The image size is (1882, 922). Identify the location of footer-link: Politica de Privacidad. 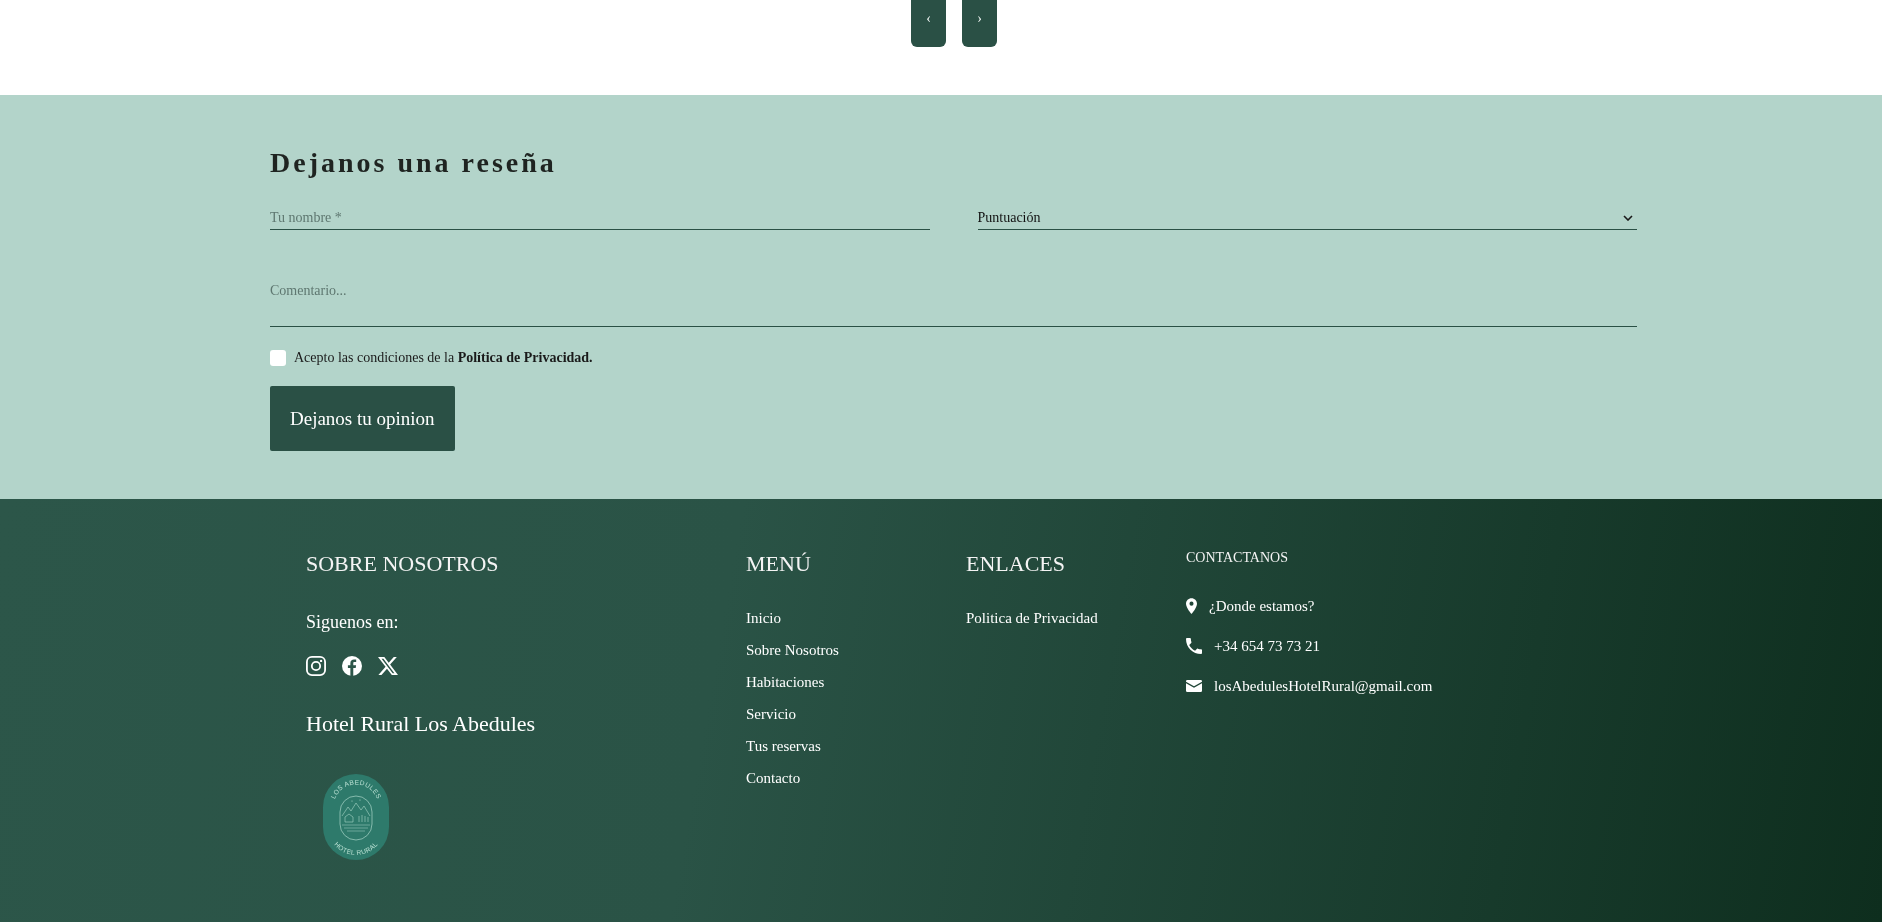
(1032, 618).